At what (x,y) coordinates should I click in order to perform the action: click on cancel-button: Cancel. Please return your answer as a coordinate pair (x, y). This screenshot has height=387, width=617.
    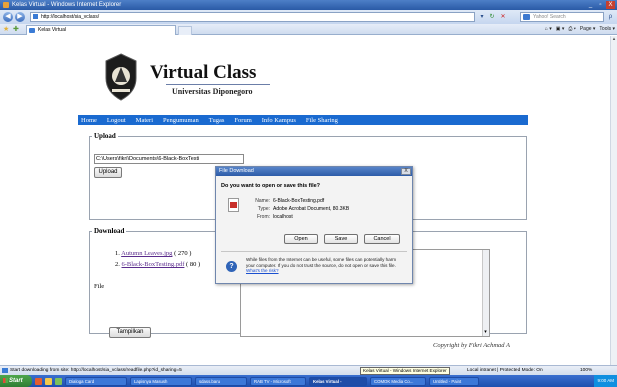
    Looking at the image, I should click on (382, 239).